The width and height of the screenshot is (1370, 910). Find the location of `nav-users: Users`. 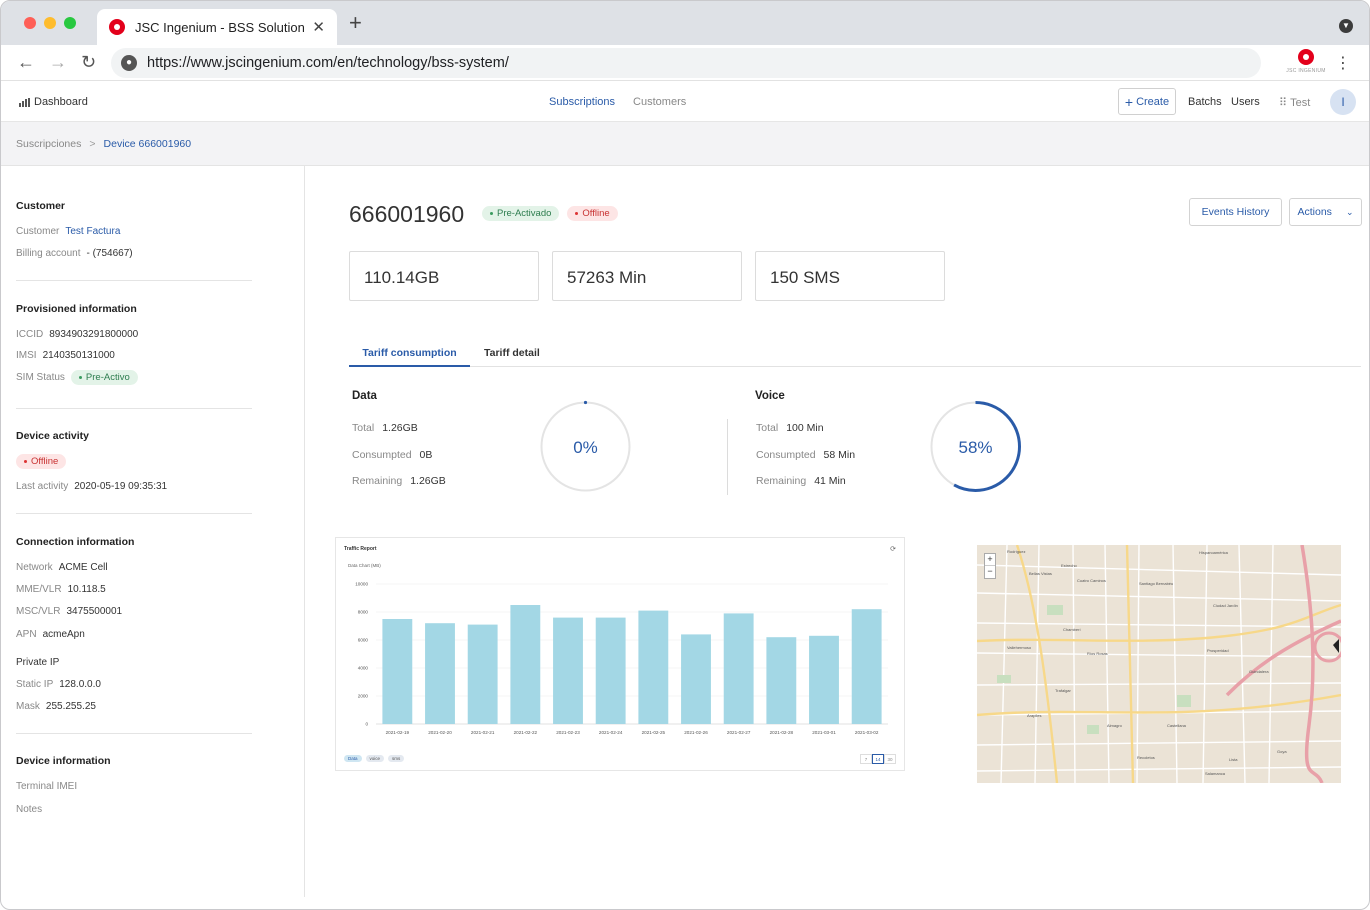

nav-users: Users is located at coordinates (1245, 102).